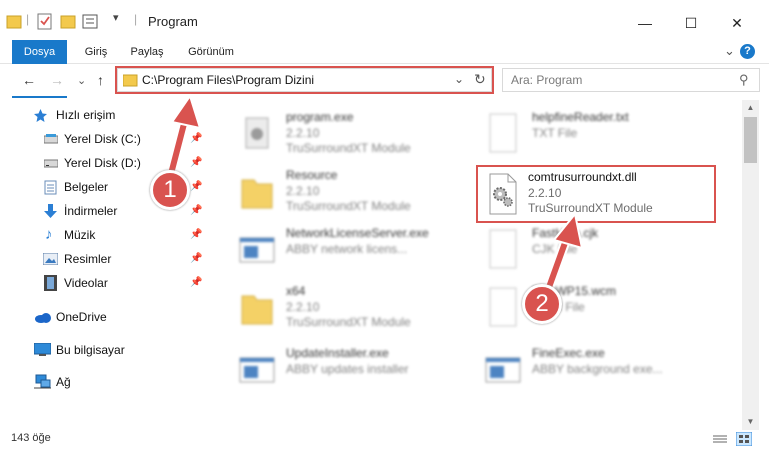 The height and width of the screenshot is (465, 769). What do you see at coordinates (384, 448) in the screenshot?
I see `status-bar: 143 öğe` at bounding box center [384, 448].